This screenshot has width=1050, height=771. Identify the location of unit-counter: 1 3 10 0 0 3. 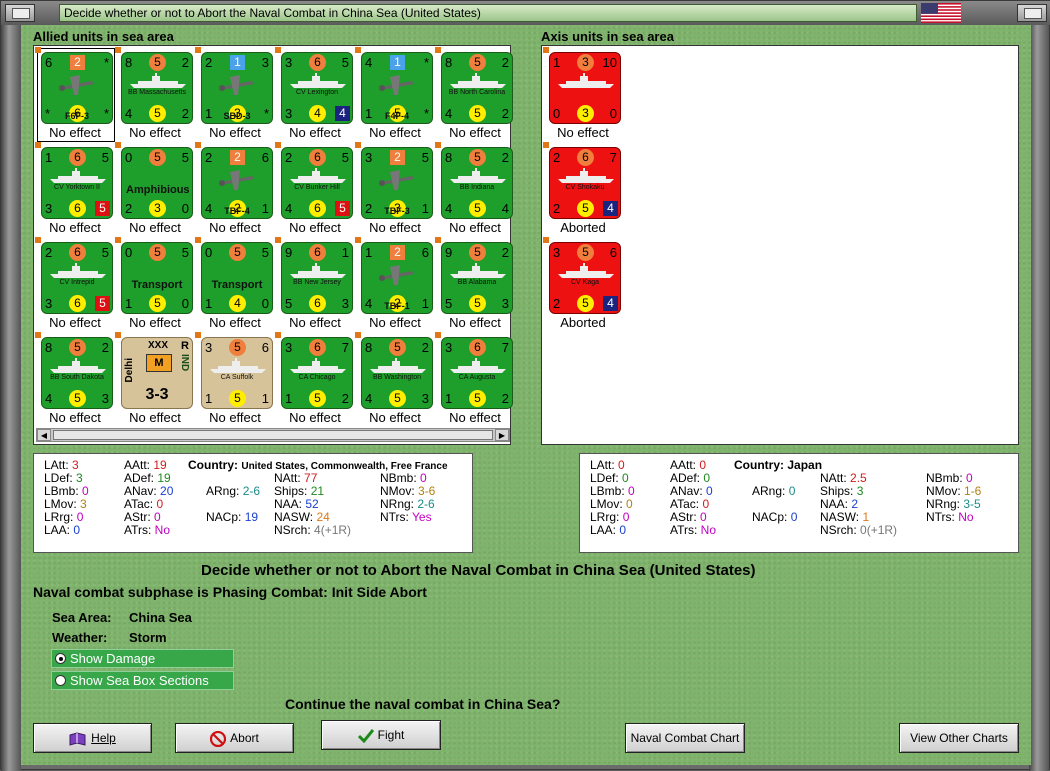
(585, 88).